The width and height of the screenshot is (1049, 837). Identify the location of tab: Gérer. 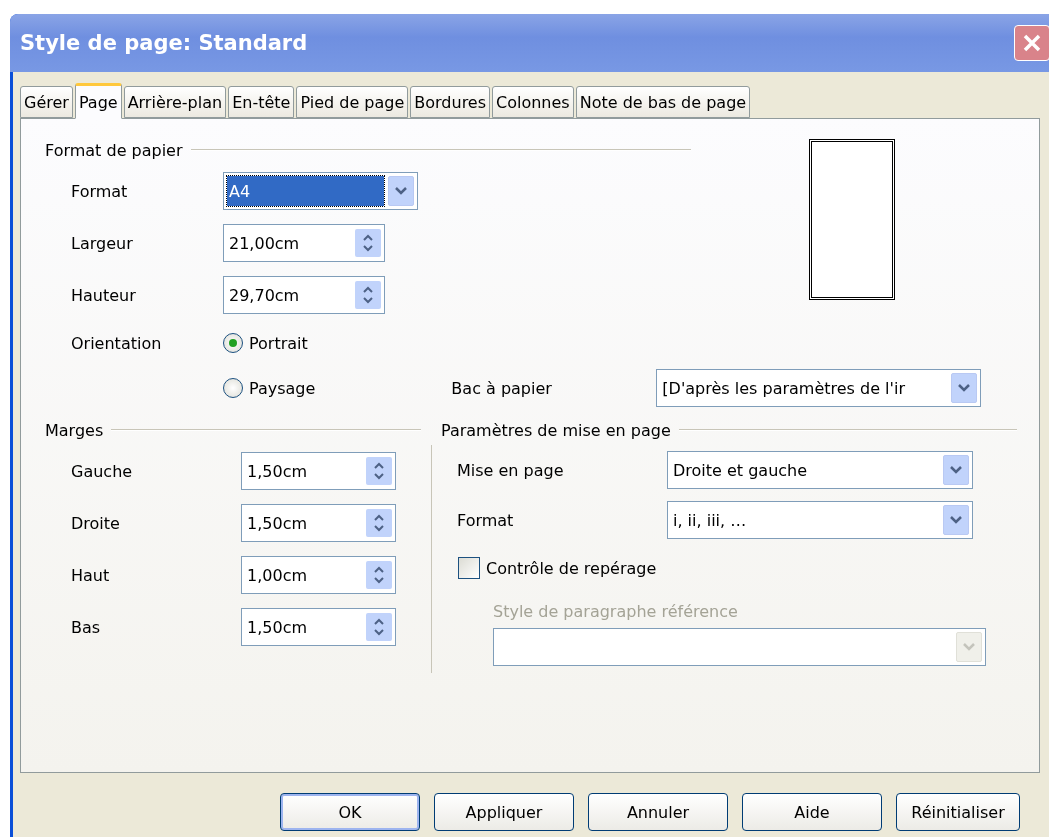
(46, 102).